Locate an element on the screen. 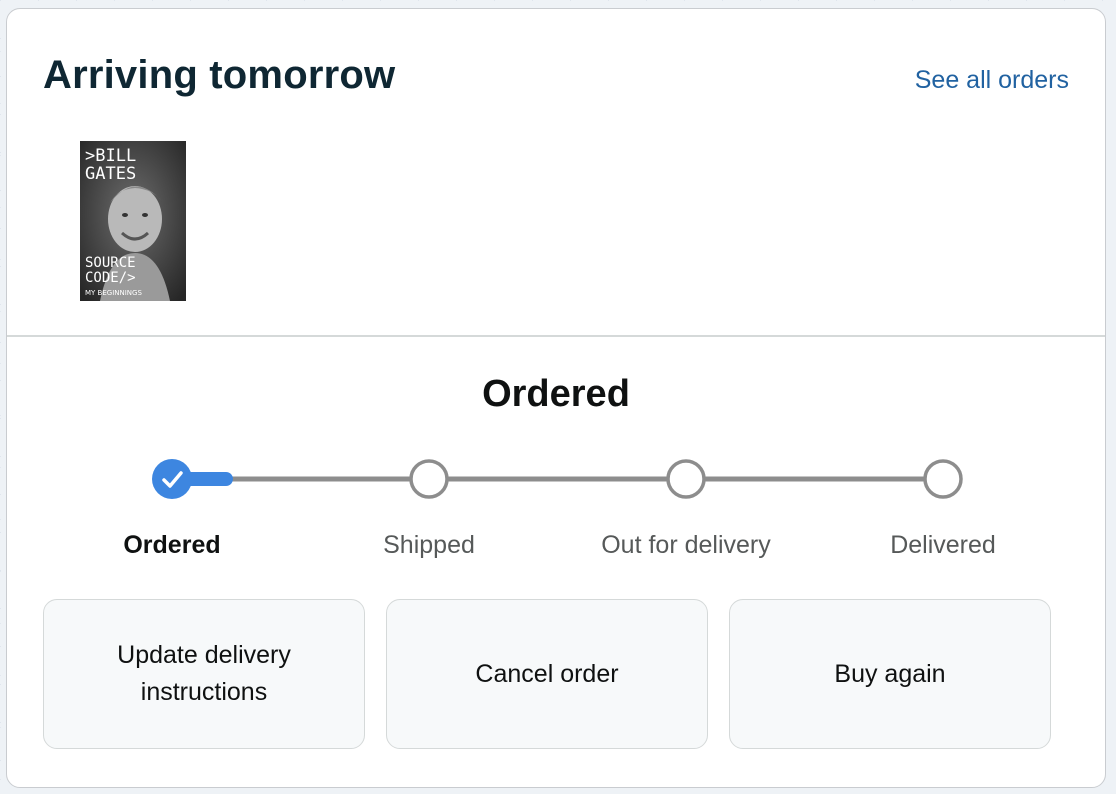 This screenshot has height=794, width=1116. step-node-out-for-delivery is located at coordinates (686, 479).